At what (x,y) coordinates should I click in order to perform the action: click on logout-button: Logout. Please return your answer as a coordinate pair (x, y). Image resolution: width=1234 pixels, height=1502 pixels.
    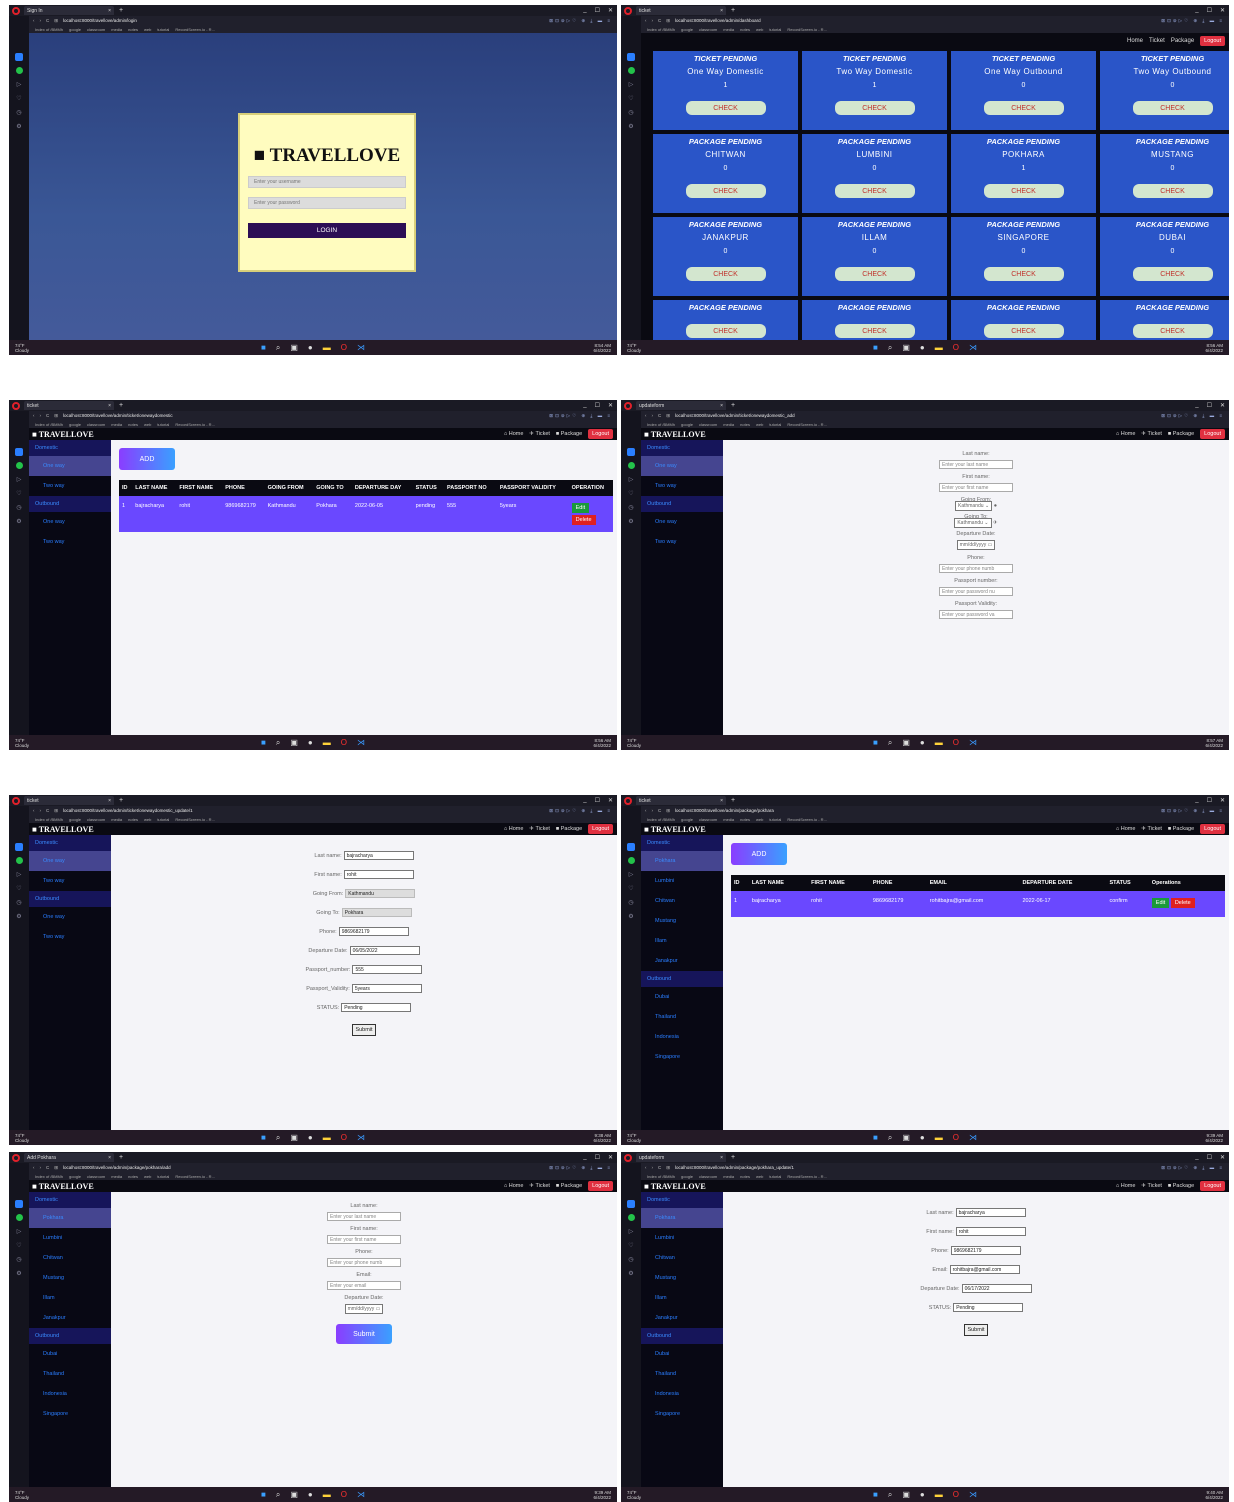
    Looking at the image, I should click on (1212, 40).